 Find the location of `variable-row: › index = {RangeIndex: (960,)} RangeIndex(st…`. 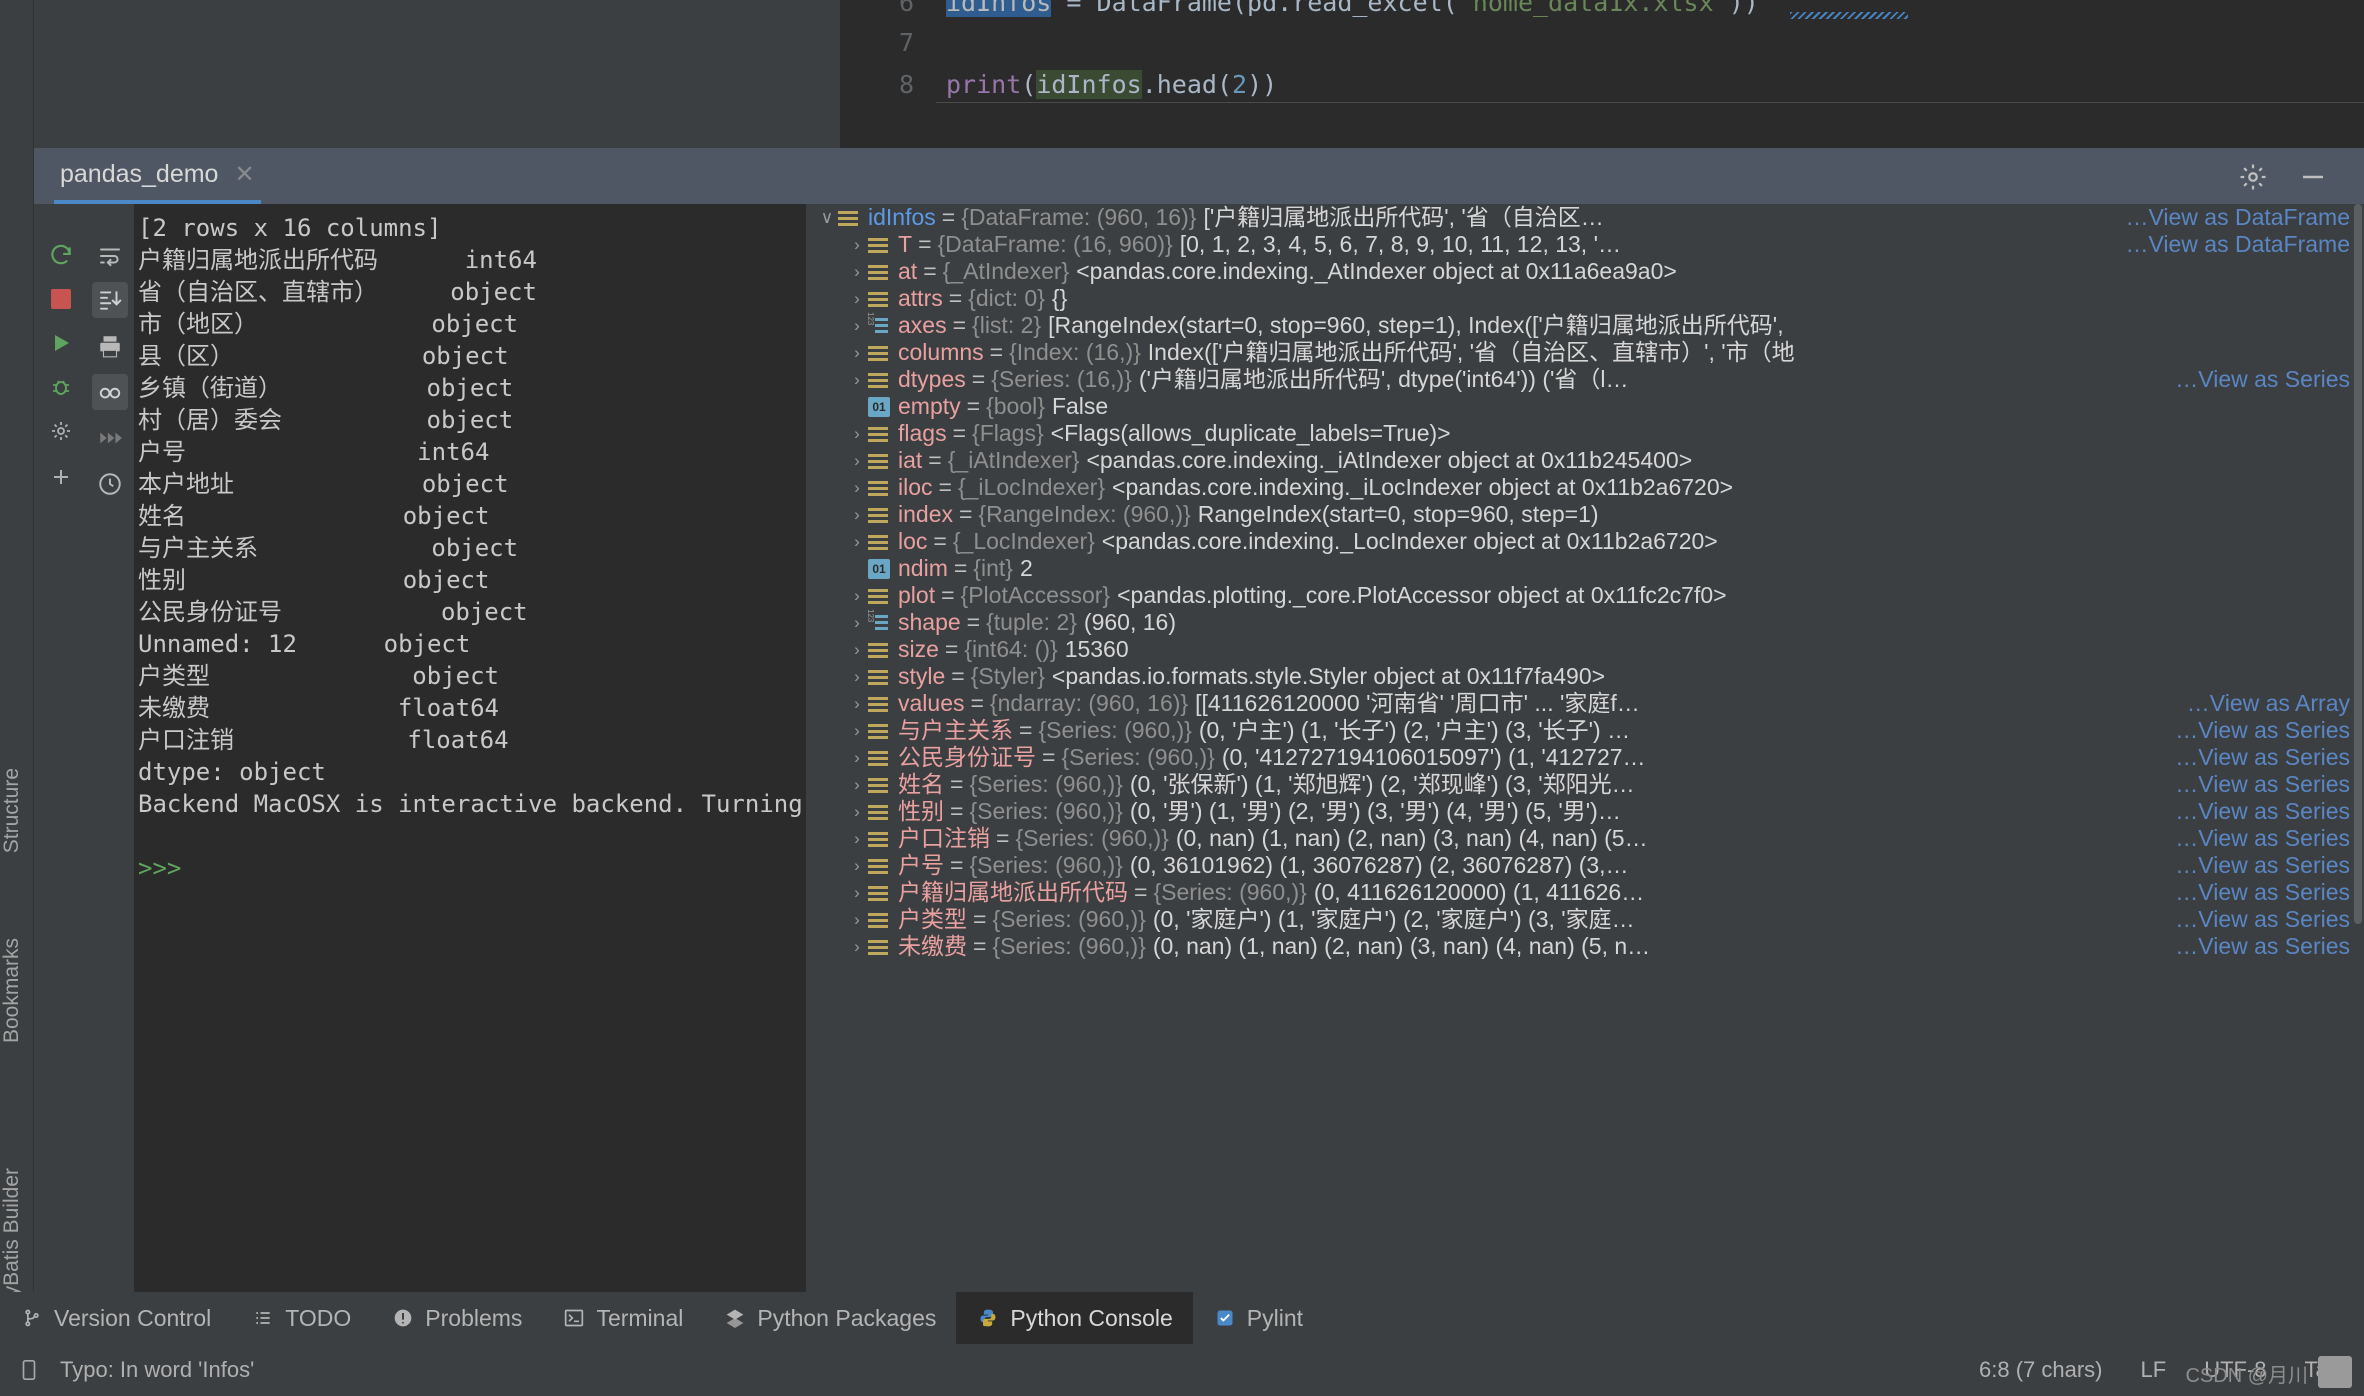

variable-row: › index = {RangeIndex: (960,)} RangeIndex(st… is located at coordinates (1588, 514).